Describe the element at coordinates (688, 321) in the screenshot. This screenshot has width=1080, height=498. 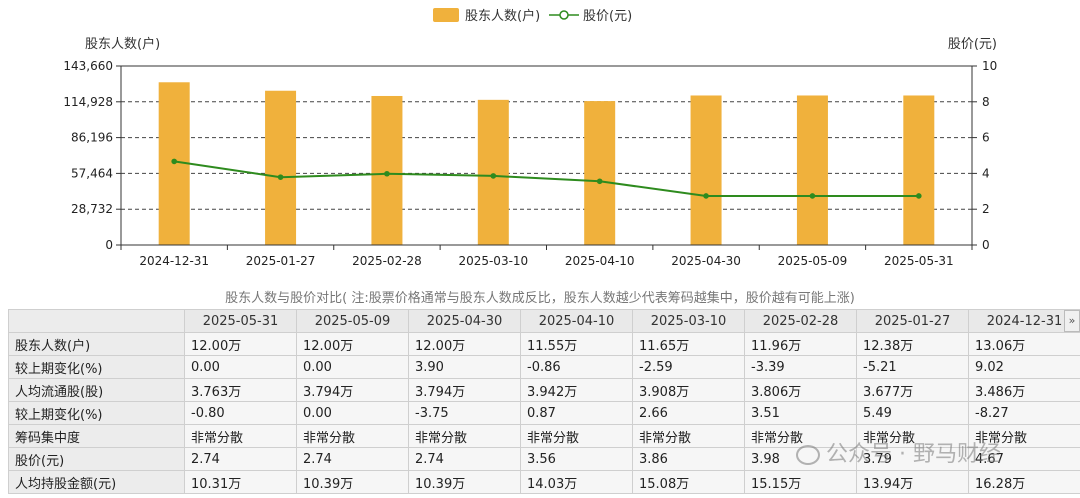
I see `table-col-header: 2025-03-10` at that location.